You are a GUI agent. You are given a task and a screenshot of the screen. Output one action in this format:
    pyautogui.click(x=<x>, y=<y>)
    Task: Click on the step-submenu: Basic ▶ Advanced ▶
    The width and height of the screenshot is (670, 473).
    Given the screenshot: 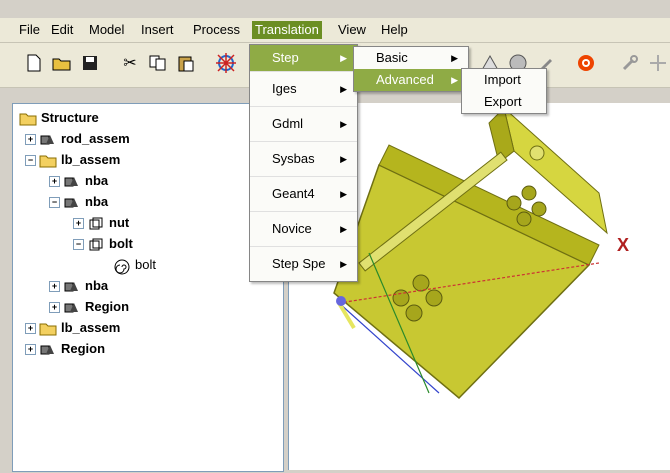 What is the action you would take?
    pyautogui.click(x=411, y=69)
    